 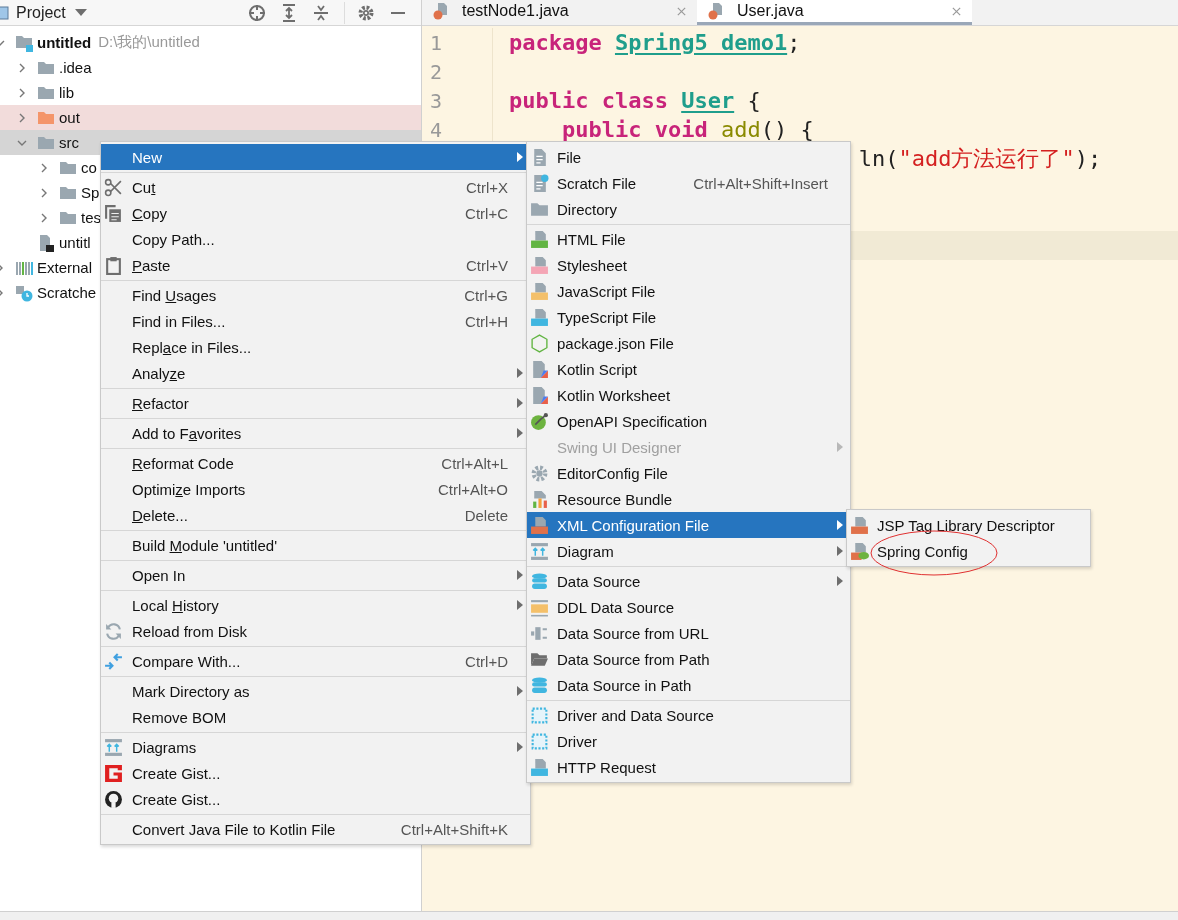 What do you see at coordinates (655, 42) in the screenshot?
I see `code-line: package Spring5_demo1;` at bounding box center [655, 42].